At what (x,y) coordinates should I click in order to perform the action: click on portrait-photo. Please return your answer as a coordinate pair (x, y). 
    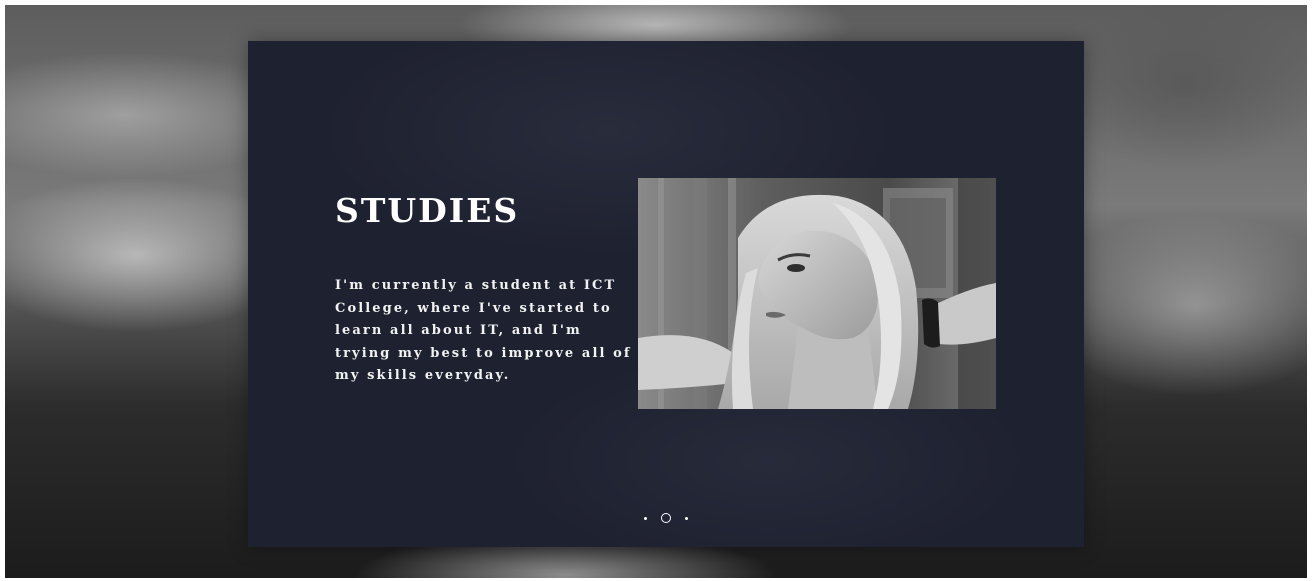
    Looking at the image, I should click on (817, 293).